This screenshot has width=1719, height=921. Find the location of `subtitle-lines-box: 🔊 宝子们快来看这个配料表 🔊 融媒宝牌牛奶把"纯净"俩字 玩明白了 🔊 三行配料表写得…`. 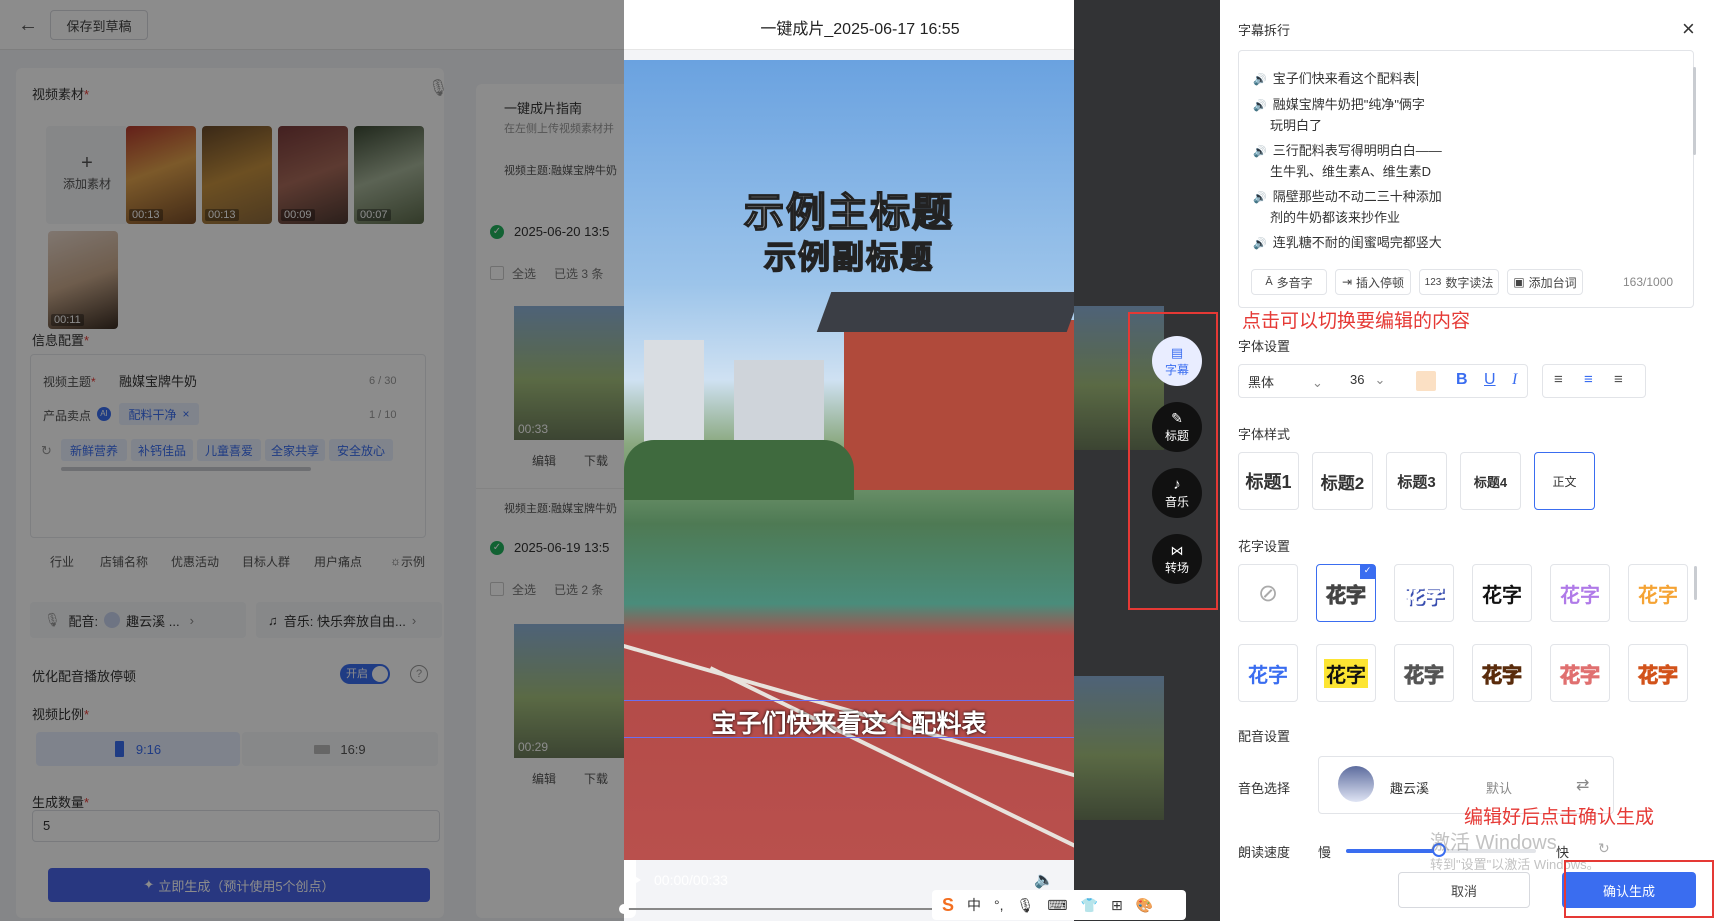

subtitle-lines-box: 🔊 宝子们快来看这个配料表 🔊 融媒宝牌牛奶把"纯净"俩字 玩明白了 🔊 三行配料表写得… is located at coordinates (1467, 179).